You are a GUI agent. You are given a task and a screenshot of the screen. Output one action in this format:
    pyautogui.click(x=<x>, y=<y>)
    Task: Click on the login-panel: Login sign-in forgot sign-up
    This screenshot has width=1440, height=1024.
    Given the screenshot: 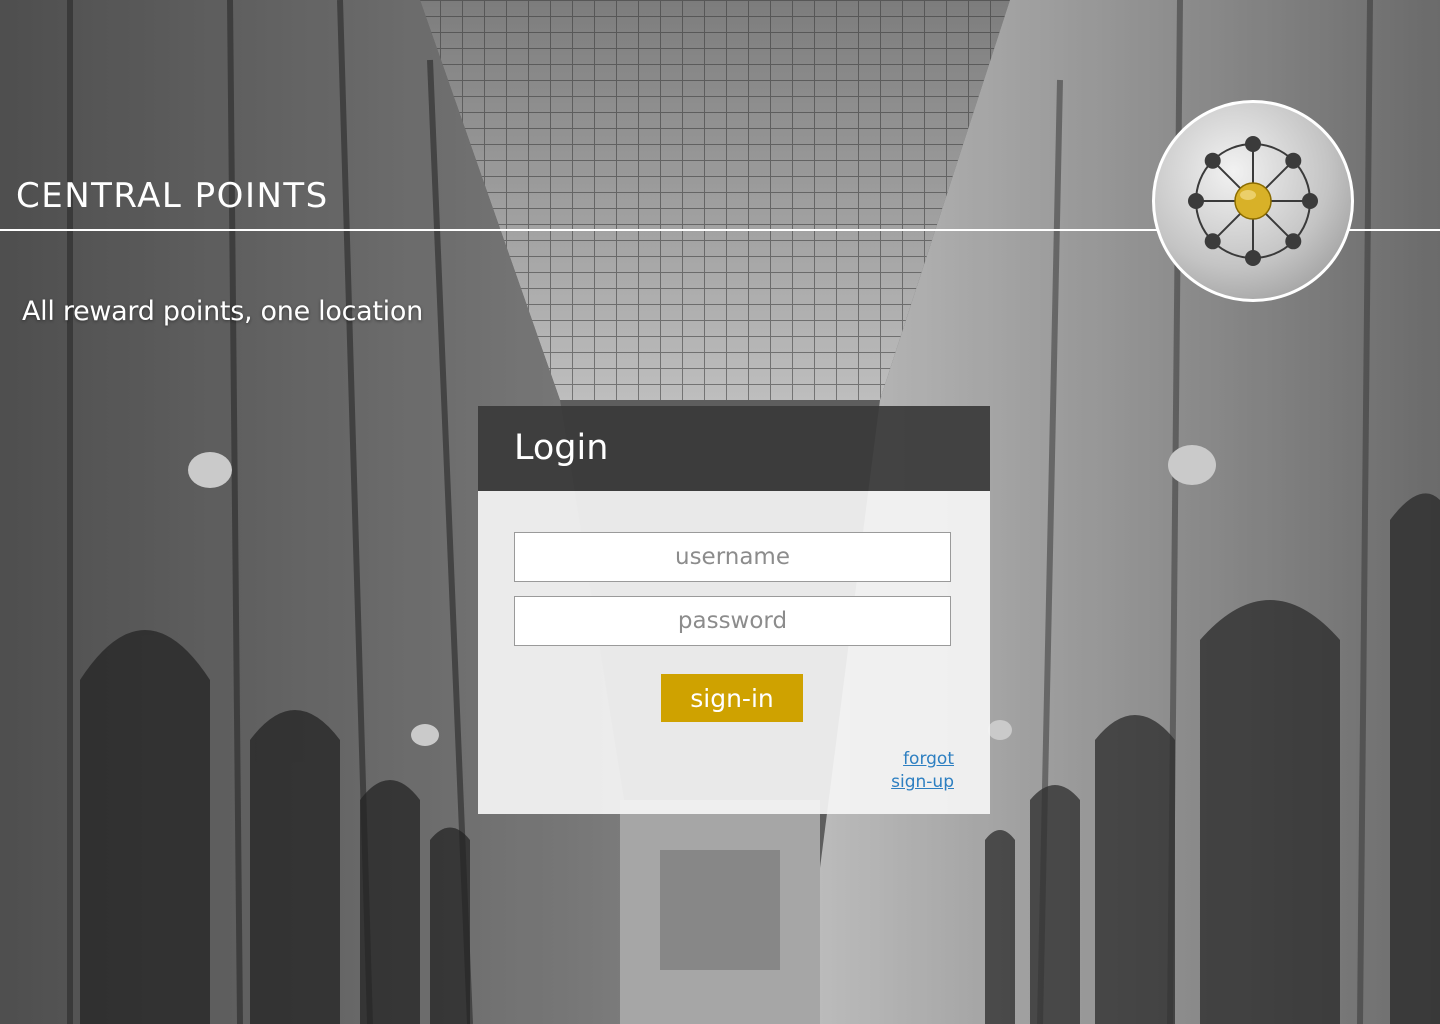 What is the action you would take?
    pyautogui.click(x=734, y=610)
    